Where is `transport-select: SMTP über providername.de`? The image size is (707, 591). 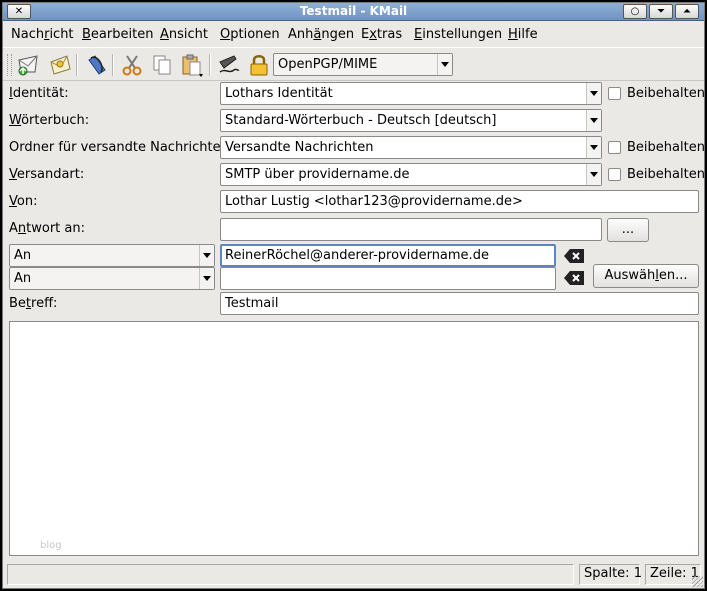
transport-select: SMTP über providername.de is located at coordinates (411, 174).